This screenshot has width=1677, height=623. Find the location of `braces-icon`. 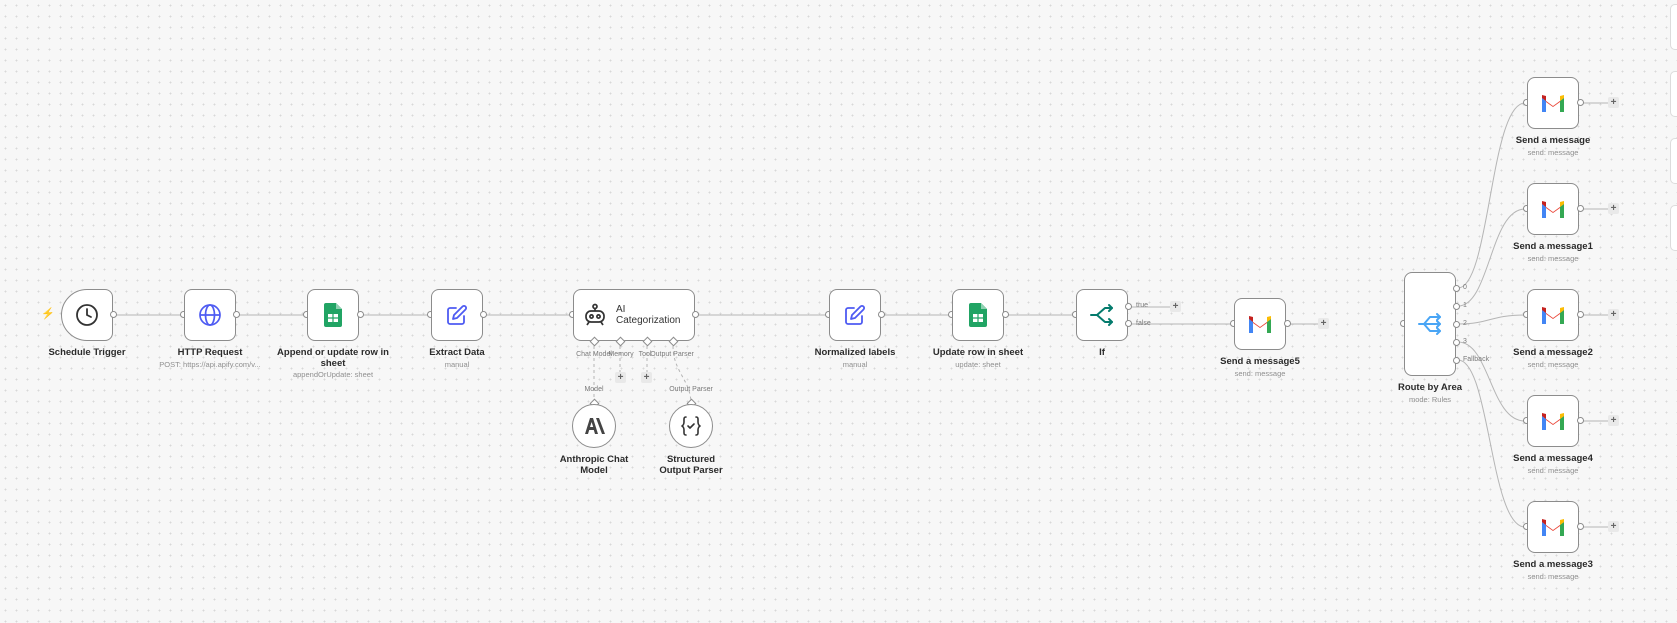

braces-icon is located at coordinates (691, 426).